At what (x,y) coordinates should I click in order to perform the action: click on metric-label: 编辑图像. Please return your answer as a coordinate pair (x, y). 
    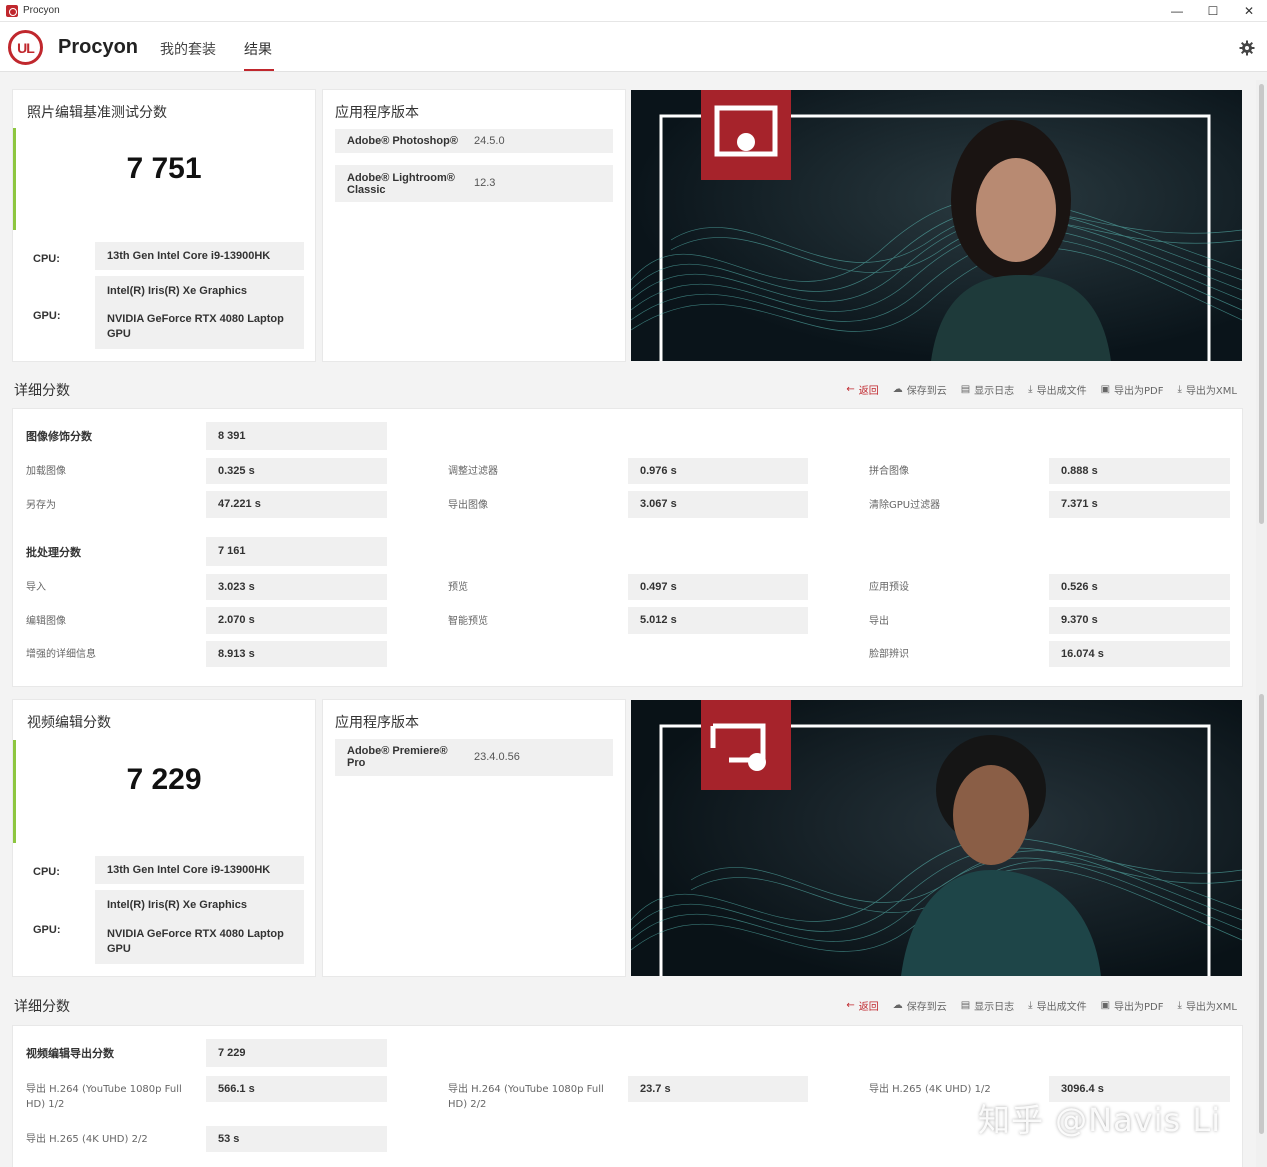
    Looking at the image, I should click on (46, 621).